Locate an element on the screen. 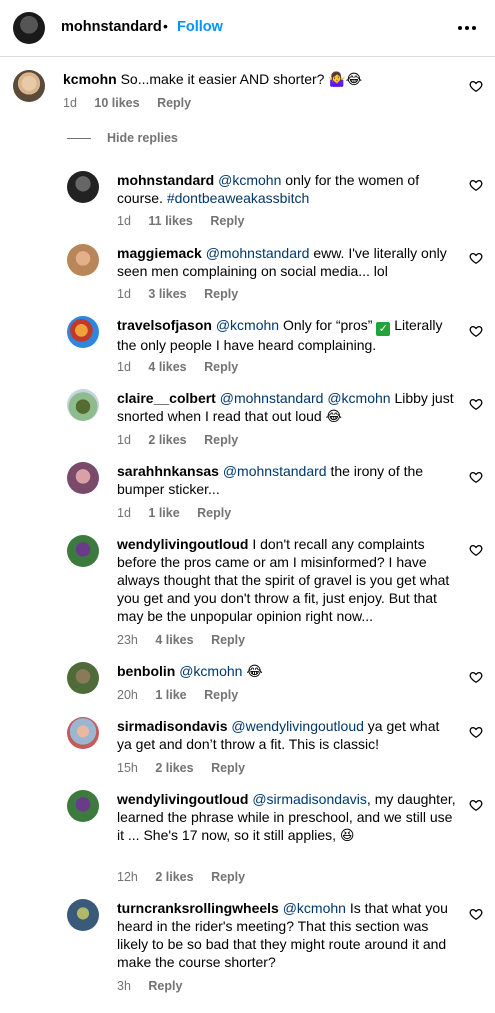  post-header: mohnstandard • Follow is located at coordinates (247, 28).